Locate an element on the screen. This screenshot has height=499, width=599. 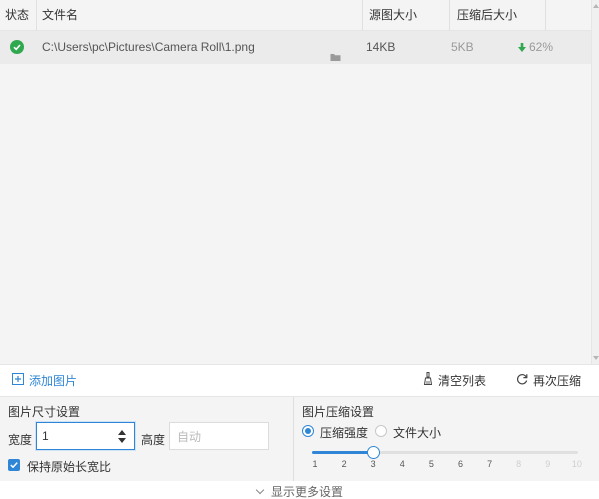
file-path: C:\Users\pc\Pictures\Camera Roll\1.png is located at coordinates (148, 47).